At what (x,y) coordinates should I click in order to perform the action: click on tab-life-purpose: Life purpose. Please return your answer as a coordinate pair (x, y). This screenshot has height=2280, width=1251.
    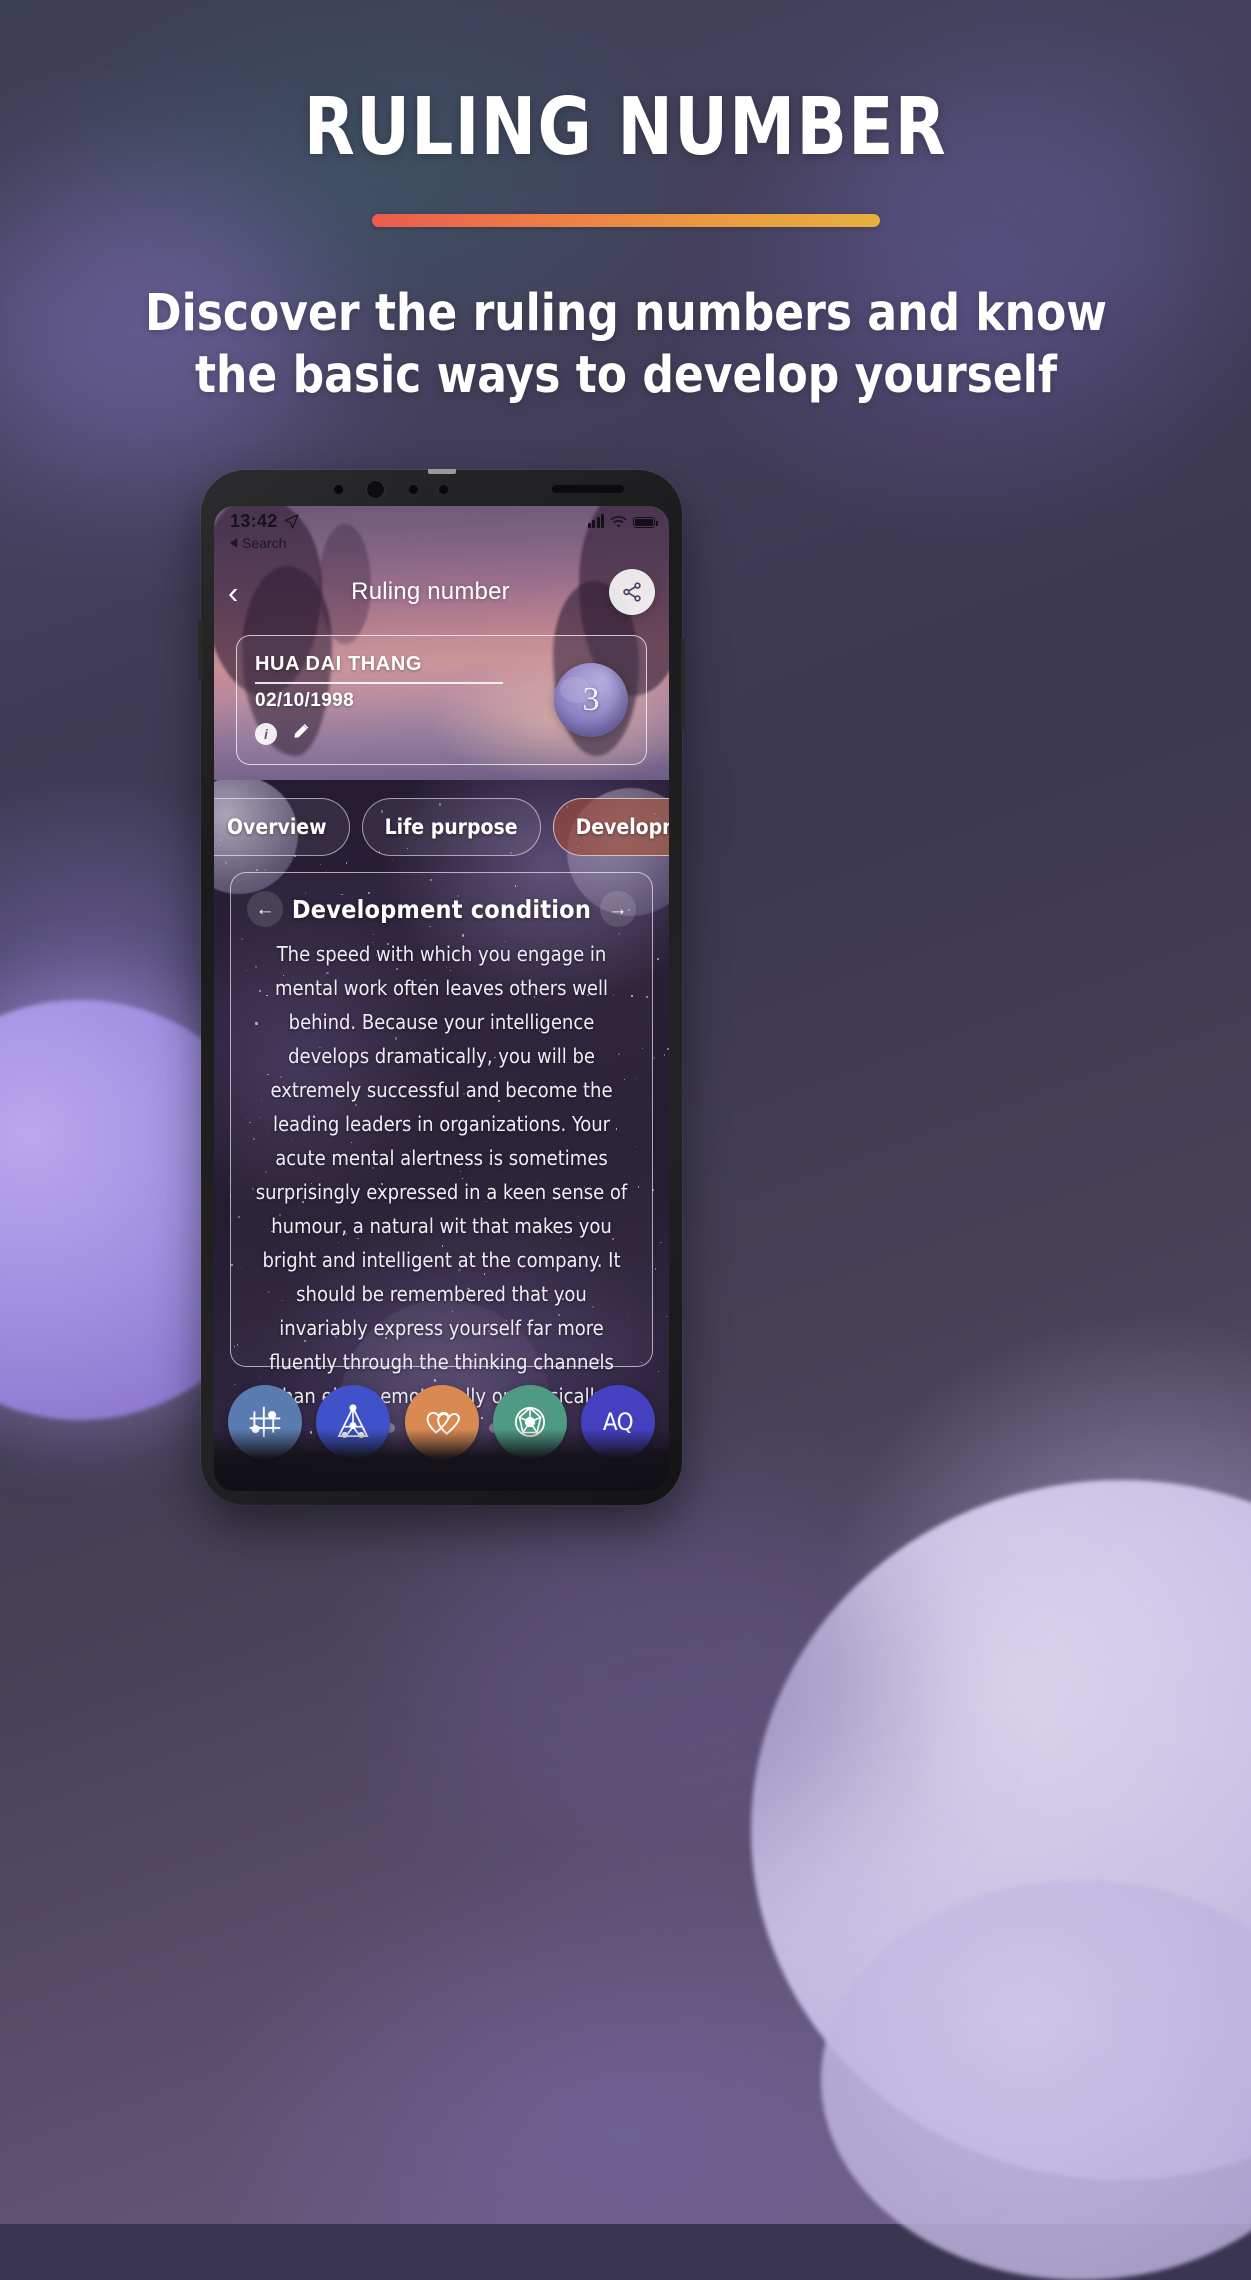
    Looking at the image, I should click on (451, 827).